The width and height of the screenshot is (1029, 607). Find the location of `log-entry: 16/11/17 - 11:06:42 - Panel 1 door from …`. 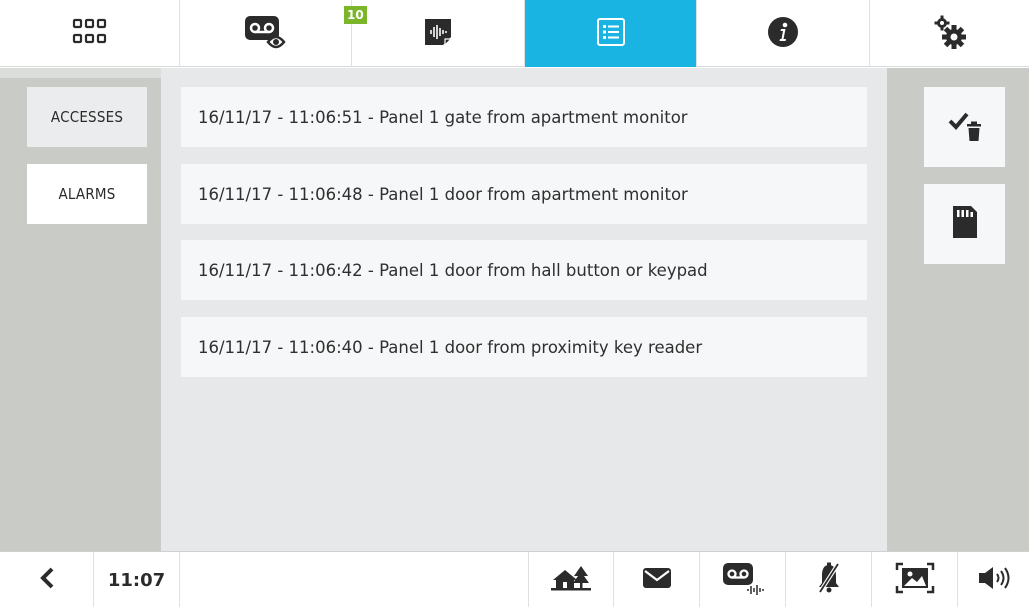

log-entry: 16/11/17 - 11:06:42 - Panel 1 door from … is located at coordinates (524, 270).